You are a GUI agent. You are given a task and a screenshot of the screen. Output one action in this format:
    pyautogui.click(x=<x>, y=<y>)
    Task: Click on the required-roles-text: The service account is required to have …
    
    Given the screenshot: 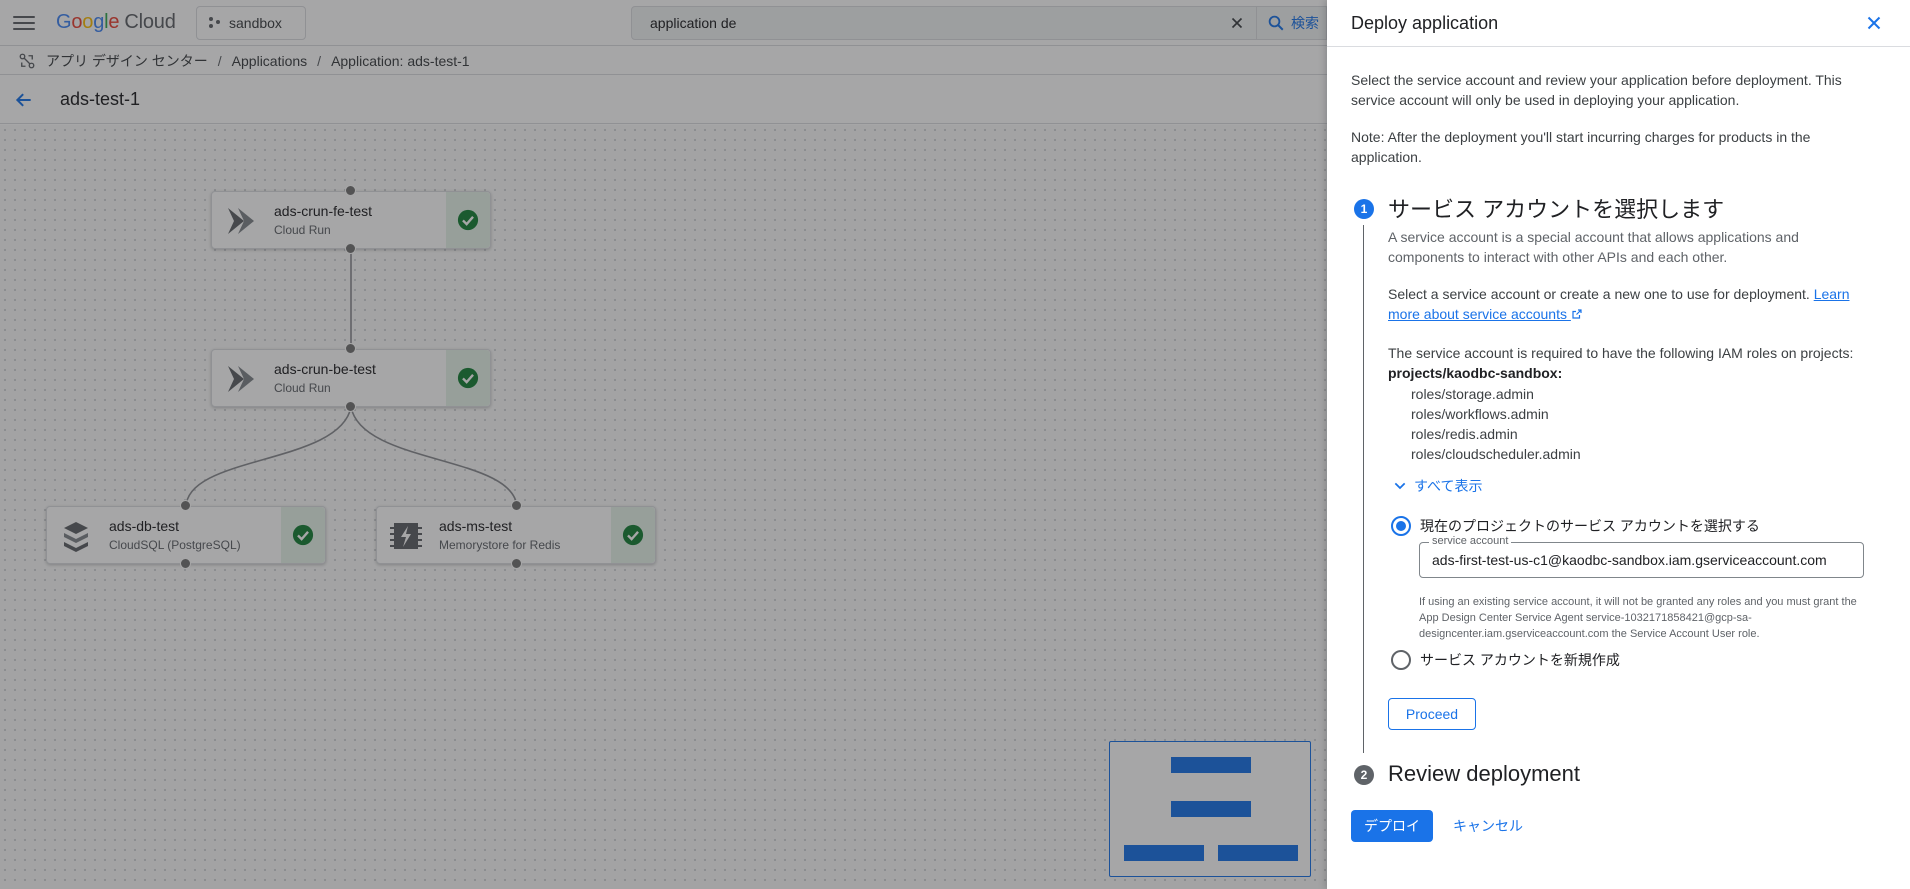 What is the action you would take?
    pyautogui.click(x=1621, y=353)
    